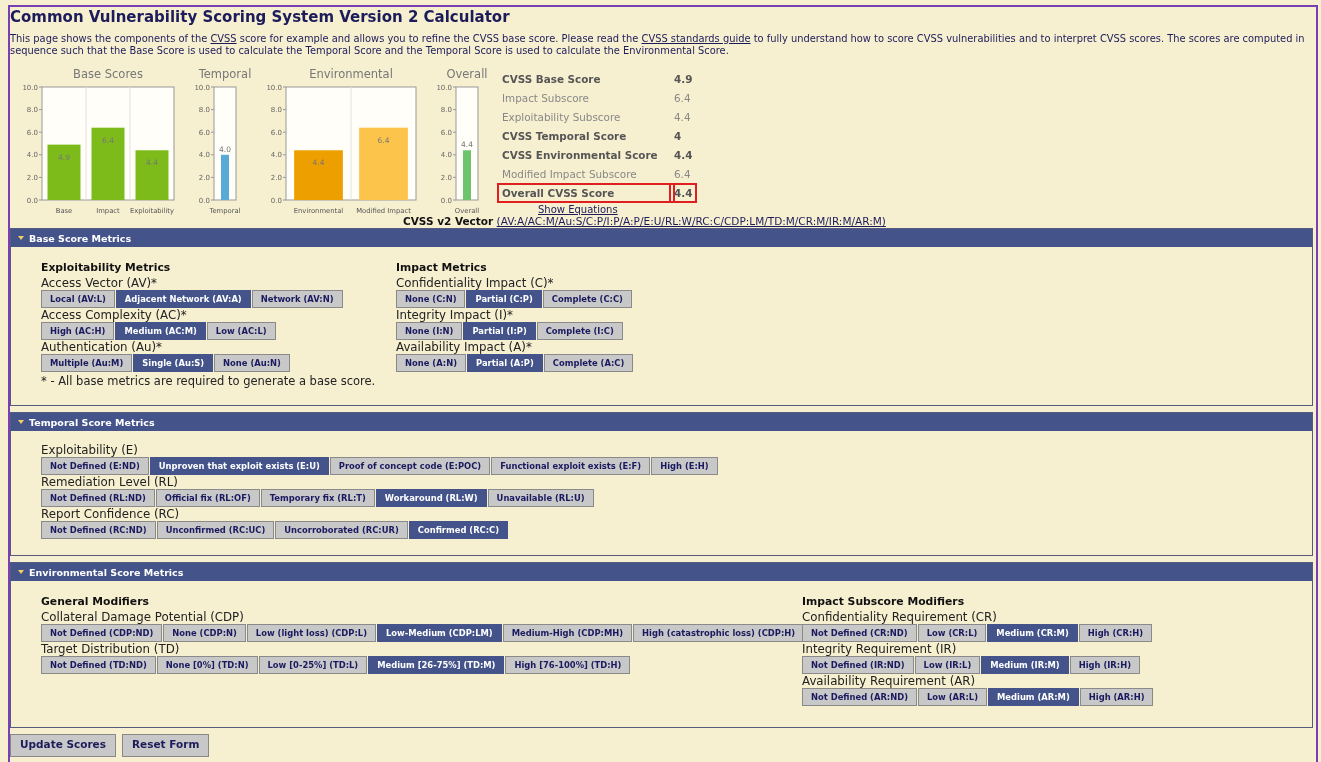  Describe the element at coordinates (209, 381) in the screenshot. I see `required-note: * - All base metrics are required to generate a base score.` at that location.